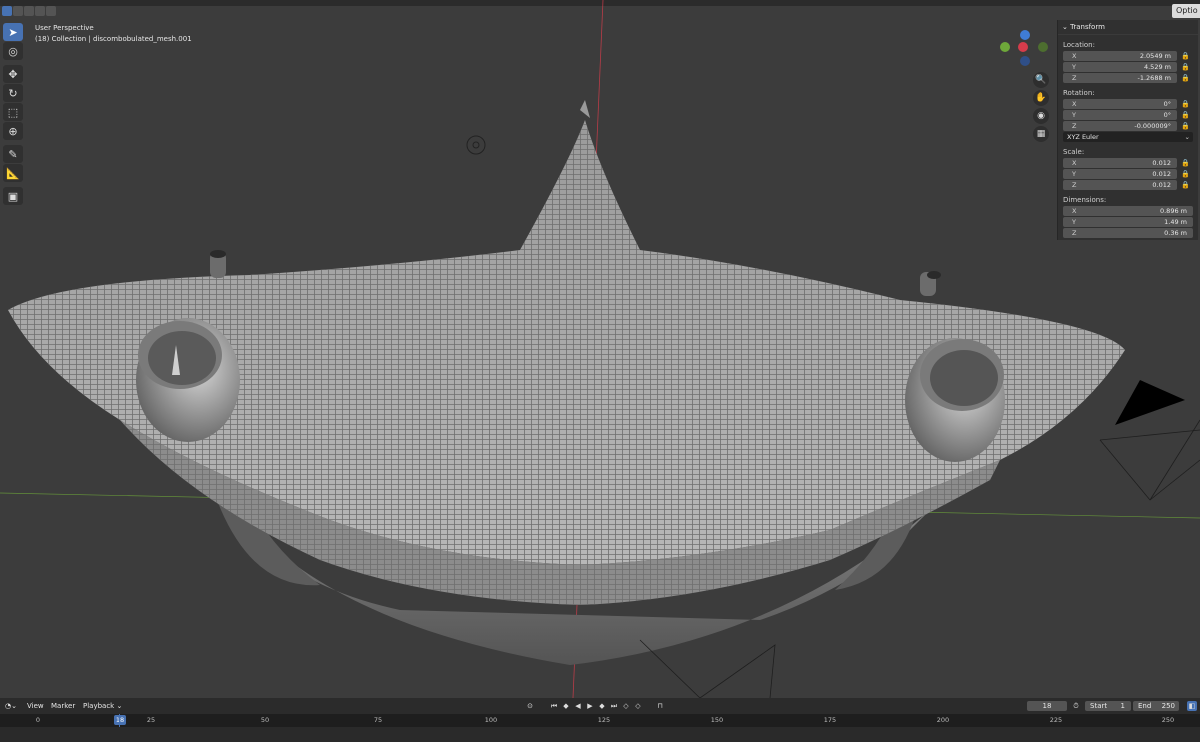 This screenshot has width=1200, height=742. What do you see at coordinates (38, 720) in the screenshot?
I see `ruler-tick: 0` at bounding box center [38, 720].